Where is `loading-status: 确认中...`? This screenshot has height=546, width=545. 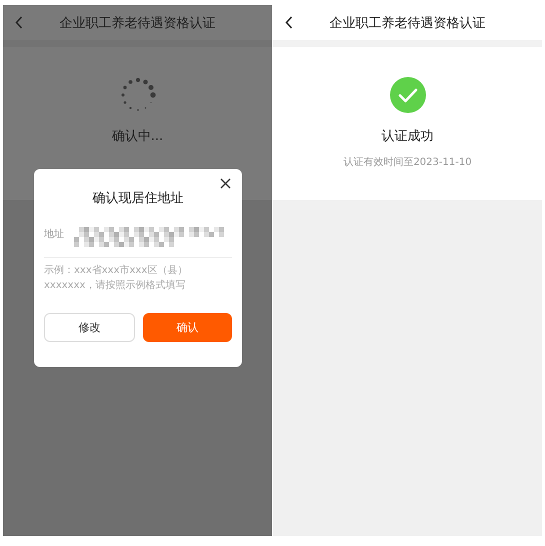 loading-status: 确认中... is located at coordinates (138, 136).